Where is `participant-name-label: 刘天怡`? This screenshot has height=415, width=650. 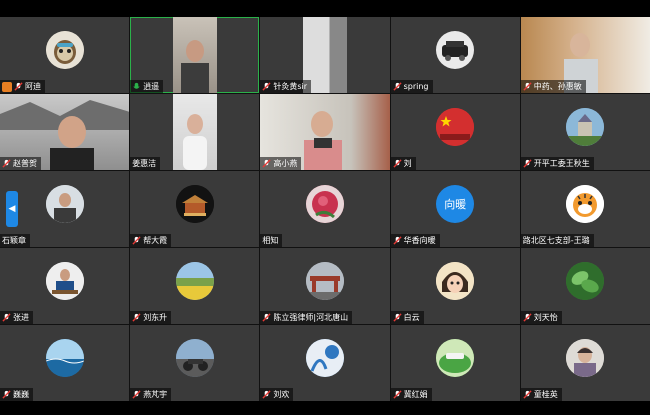 participant-name-label: 刘天怡 is located at coordinates (541, 317).